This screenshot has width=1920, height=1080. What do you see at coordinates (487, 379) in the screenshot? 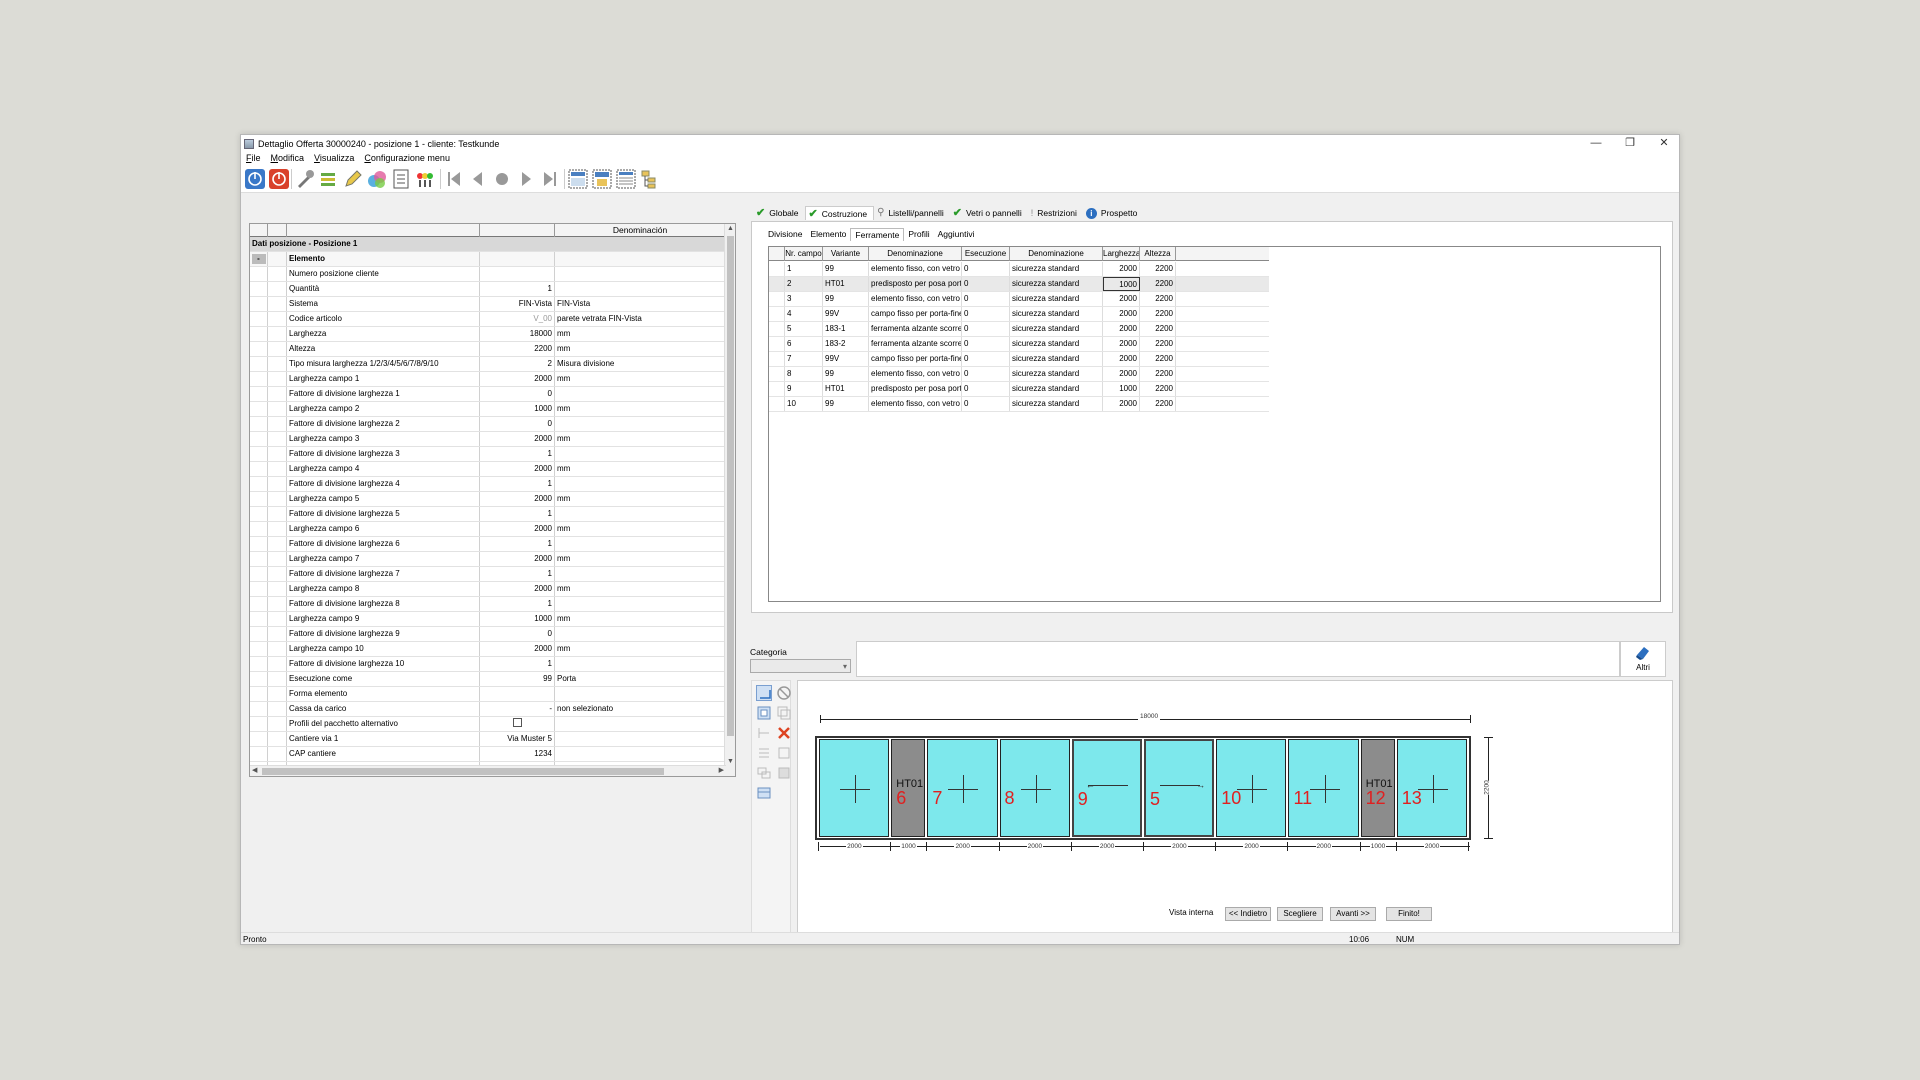
I see `property-row: Larghezza campo 1 2000 mm` at bounding box center [487, 379].